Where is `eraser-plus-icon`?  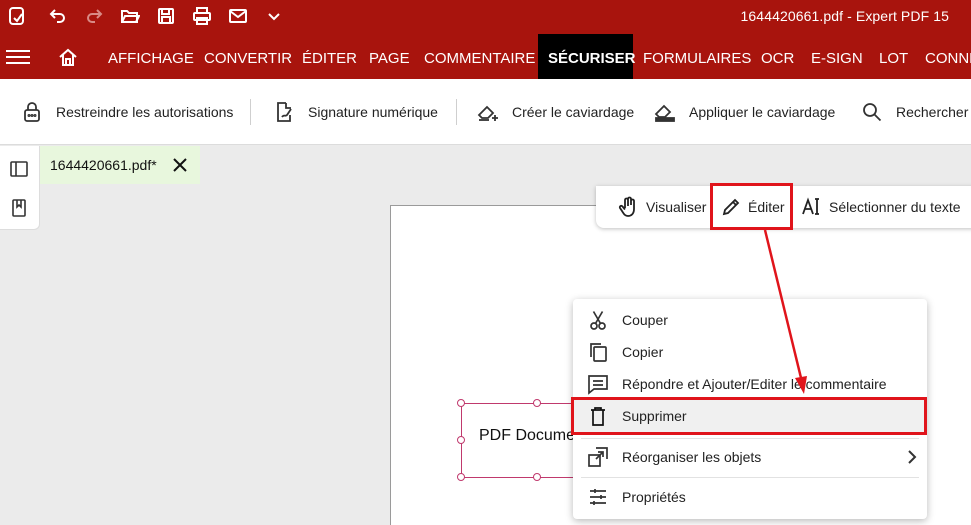
eraser-plus-icon is located at coordinates (487, 113).